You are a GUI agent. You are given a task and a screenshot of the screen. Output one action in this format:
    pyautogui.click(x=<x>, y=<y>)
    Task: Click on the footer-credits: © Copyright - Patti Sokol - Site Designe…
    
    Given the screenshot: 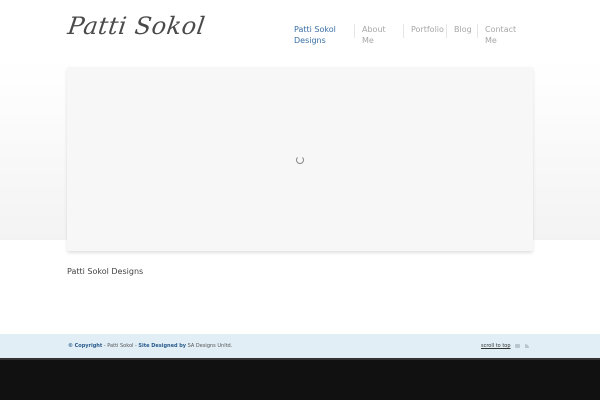 What is the action you would take?
    pyautogui.click(x=150, y=346)
    